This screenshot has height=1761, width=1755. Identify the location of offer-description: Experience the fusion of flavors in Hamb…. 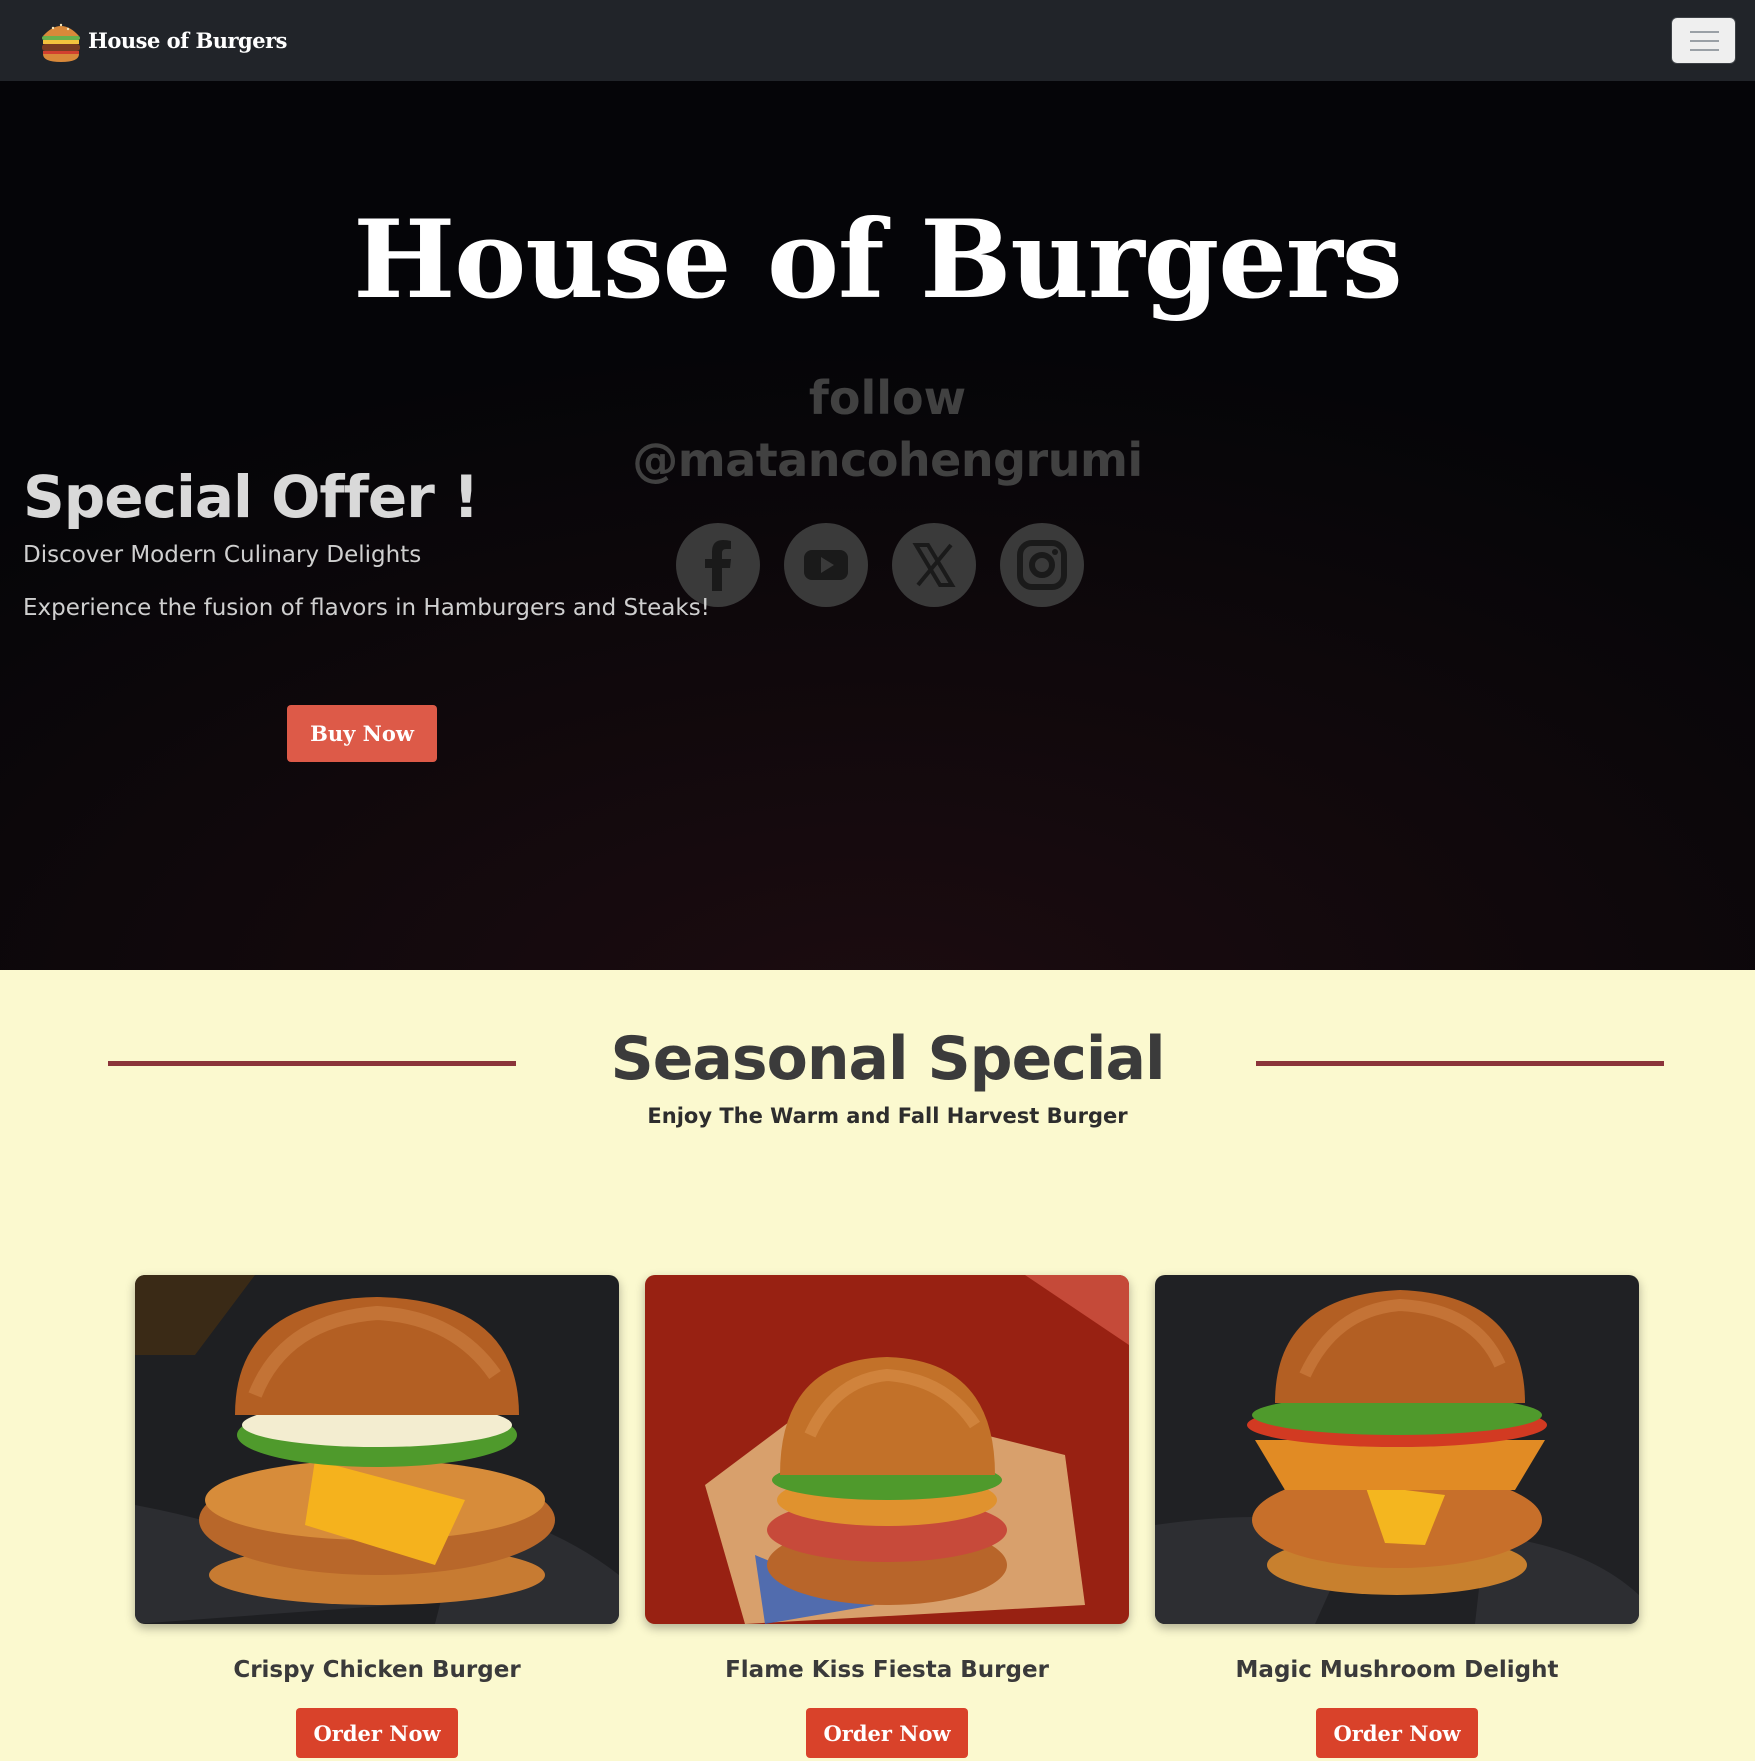
(366, 608).